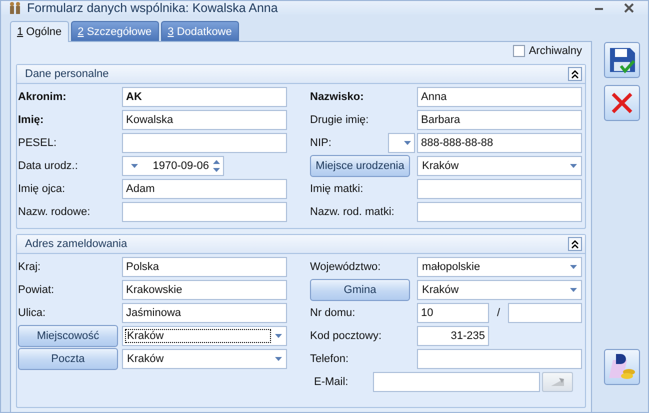 The width and height of the screenshot is (649, 413). What do you see at coordinates (204, 120) in the screenshot?
I see `input-field: Kowalska` at bounding box center [204, 120].